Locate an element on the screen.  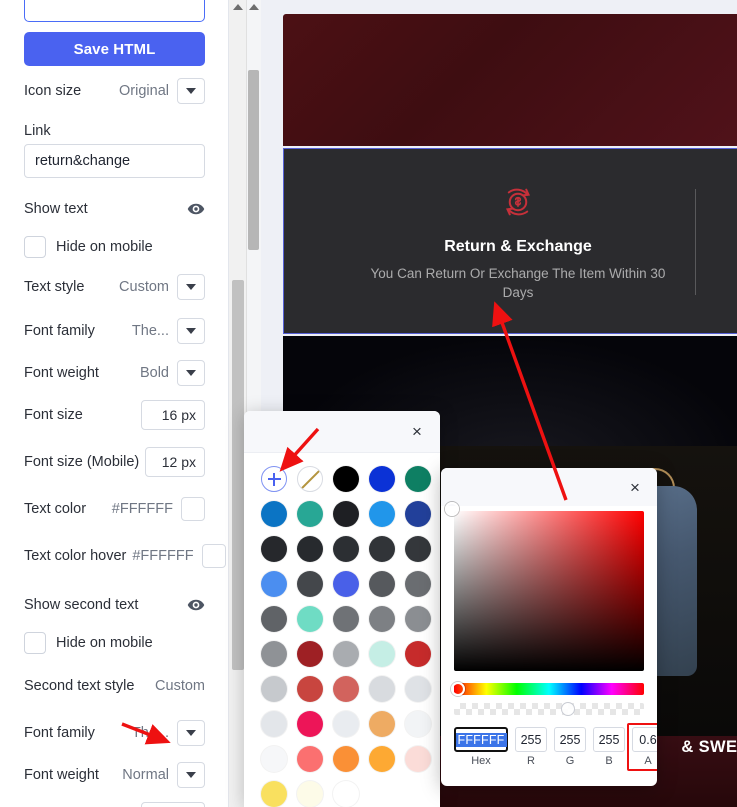
g-input: 255 is located at coordinates (570, 739).